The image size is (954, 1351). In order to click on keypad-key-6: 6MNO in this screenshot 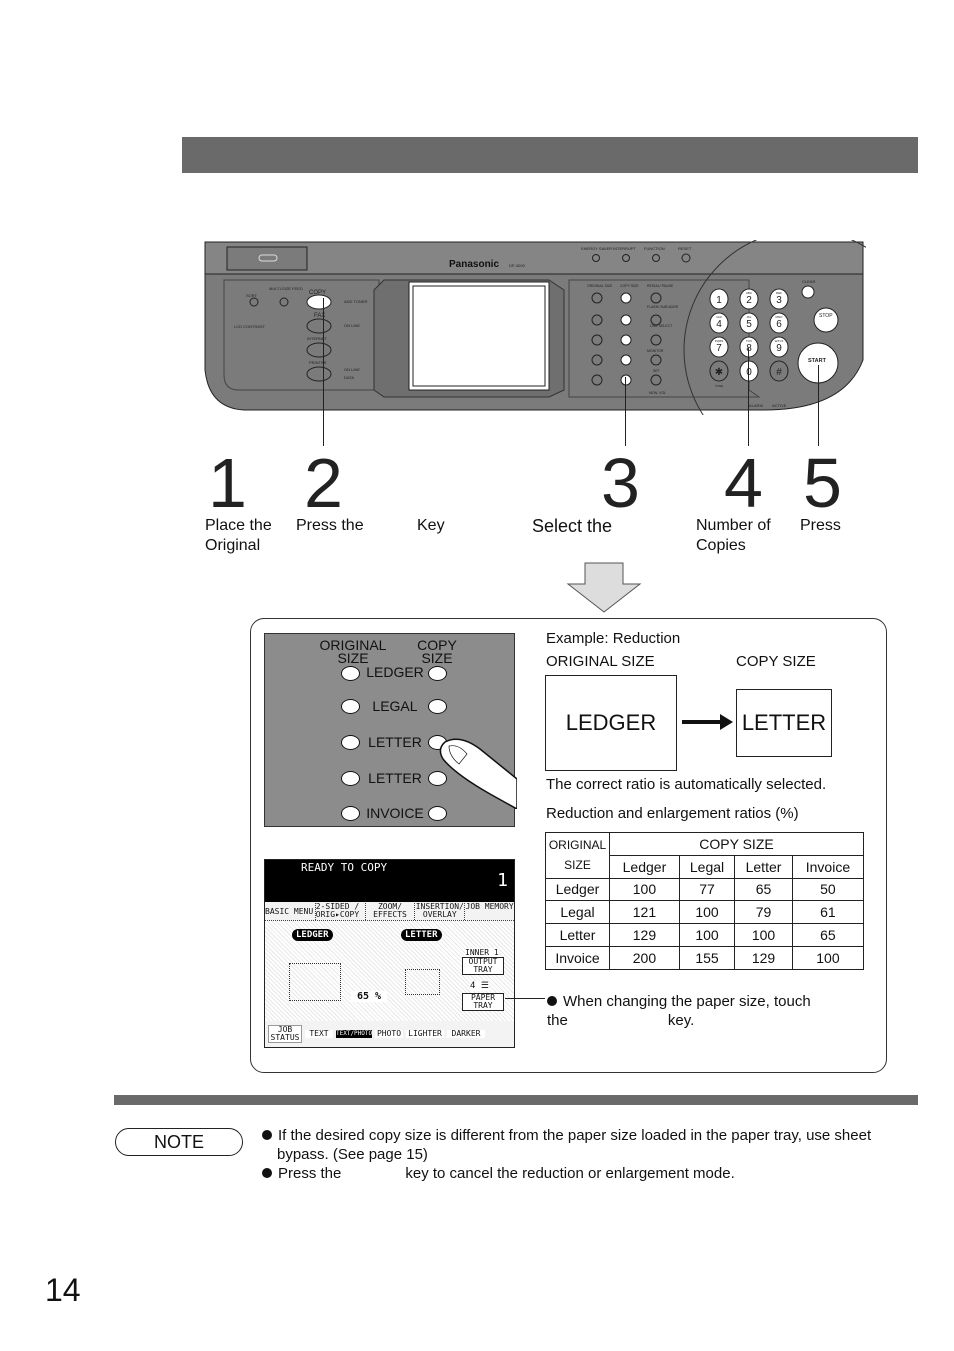, I will do `click(779, 323)`.